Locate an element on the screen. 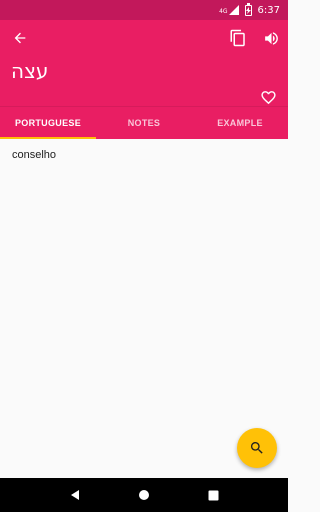 The image size is (320, 512). speak-button is located at coordinates (271, 38).